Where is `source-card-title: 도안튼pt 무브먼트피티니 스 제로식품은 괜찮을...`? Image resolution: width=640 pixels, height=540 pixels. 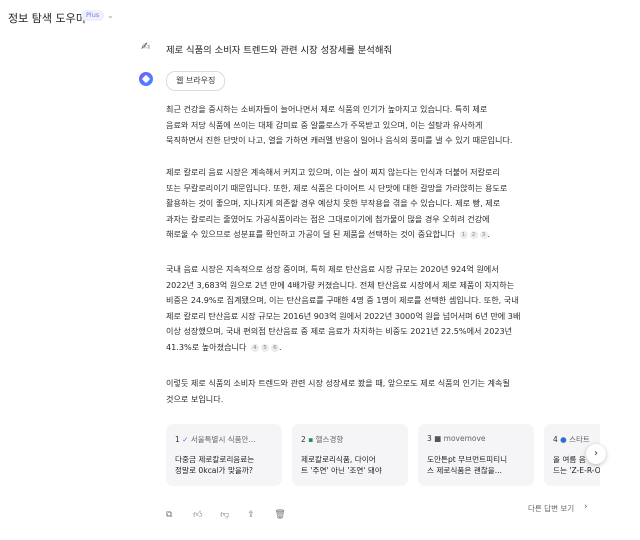 source-card-title: 도안튼pt 무브먼트피티니 스 제로식품은 괜찮을... is located at coordinates (477, 465).